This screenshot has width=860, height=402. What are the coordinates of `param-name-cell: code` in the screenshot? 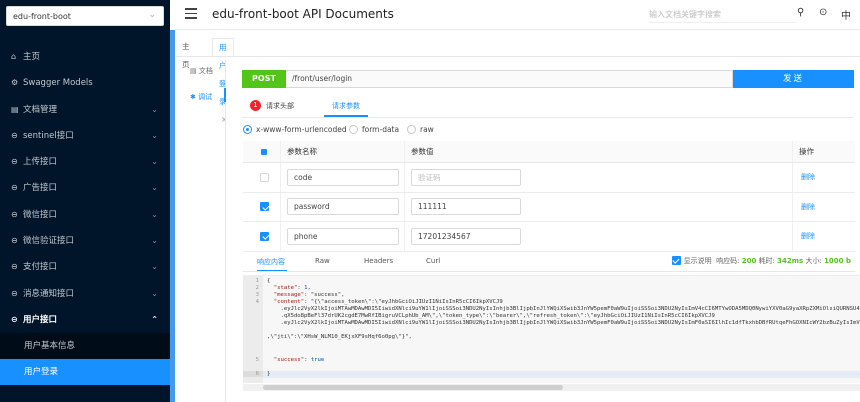 It's located at (342, 177).